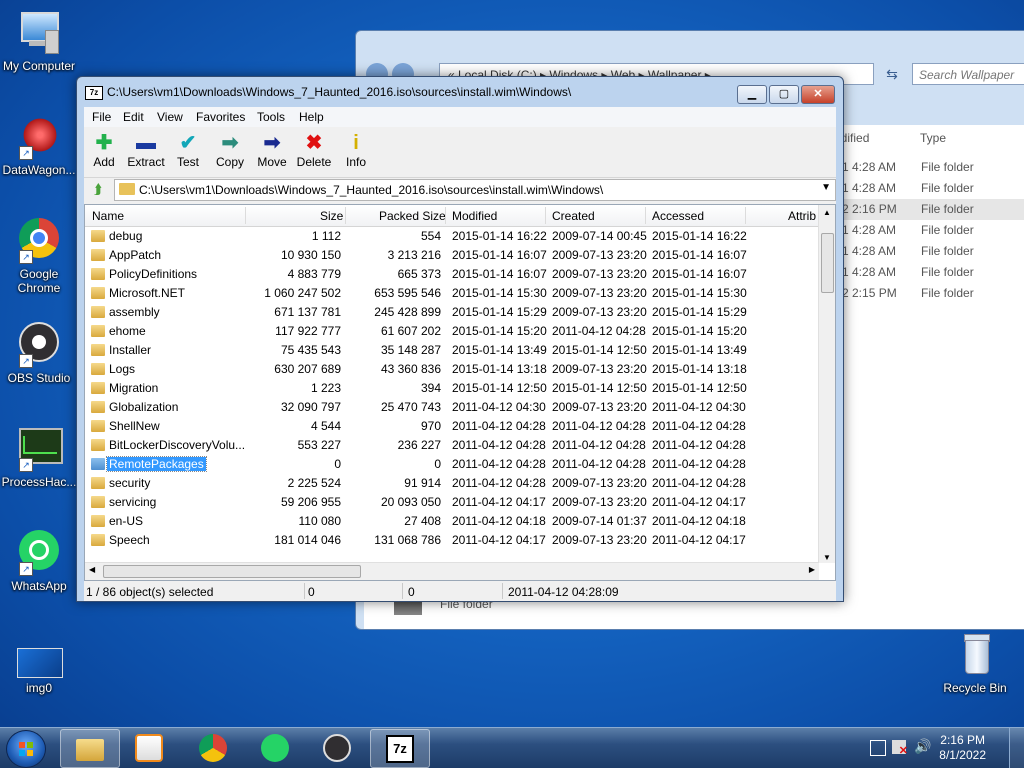 This screenshot has height=768, width=1024. What do you see at coordinates (272, 150) in the screenshot?
I see `move-button: ➡ Move` at bounding box center [272, 150].